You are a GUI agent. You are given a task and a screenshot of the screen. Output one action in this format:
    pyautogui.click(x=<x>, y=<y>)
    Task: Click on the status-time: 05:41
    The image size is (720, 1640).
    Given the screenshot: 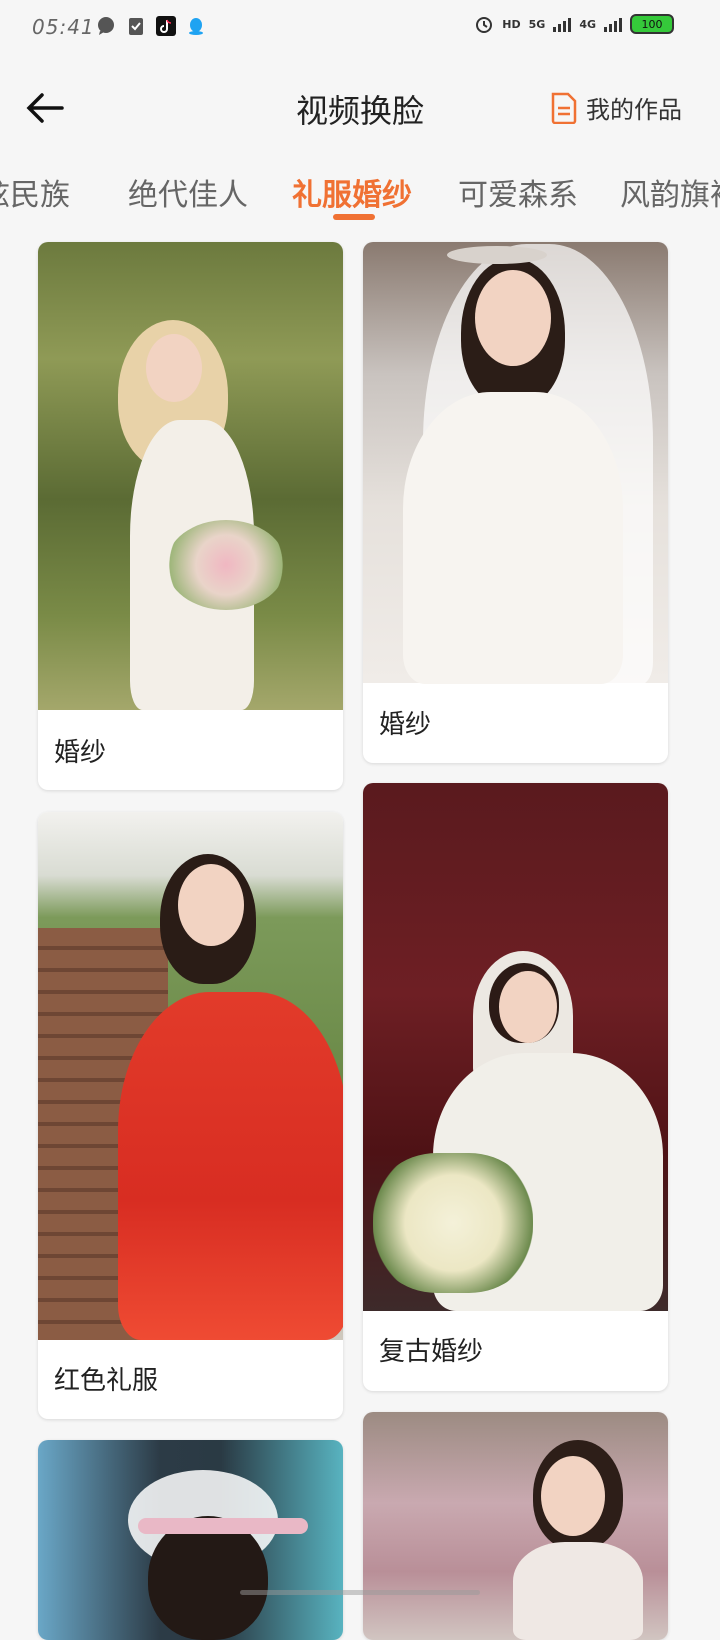 What is the action you would take?
    pyautogui.click(x=63, y=27)
    